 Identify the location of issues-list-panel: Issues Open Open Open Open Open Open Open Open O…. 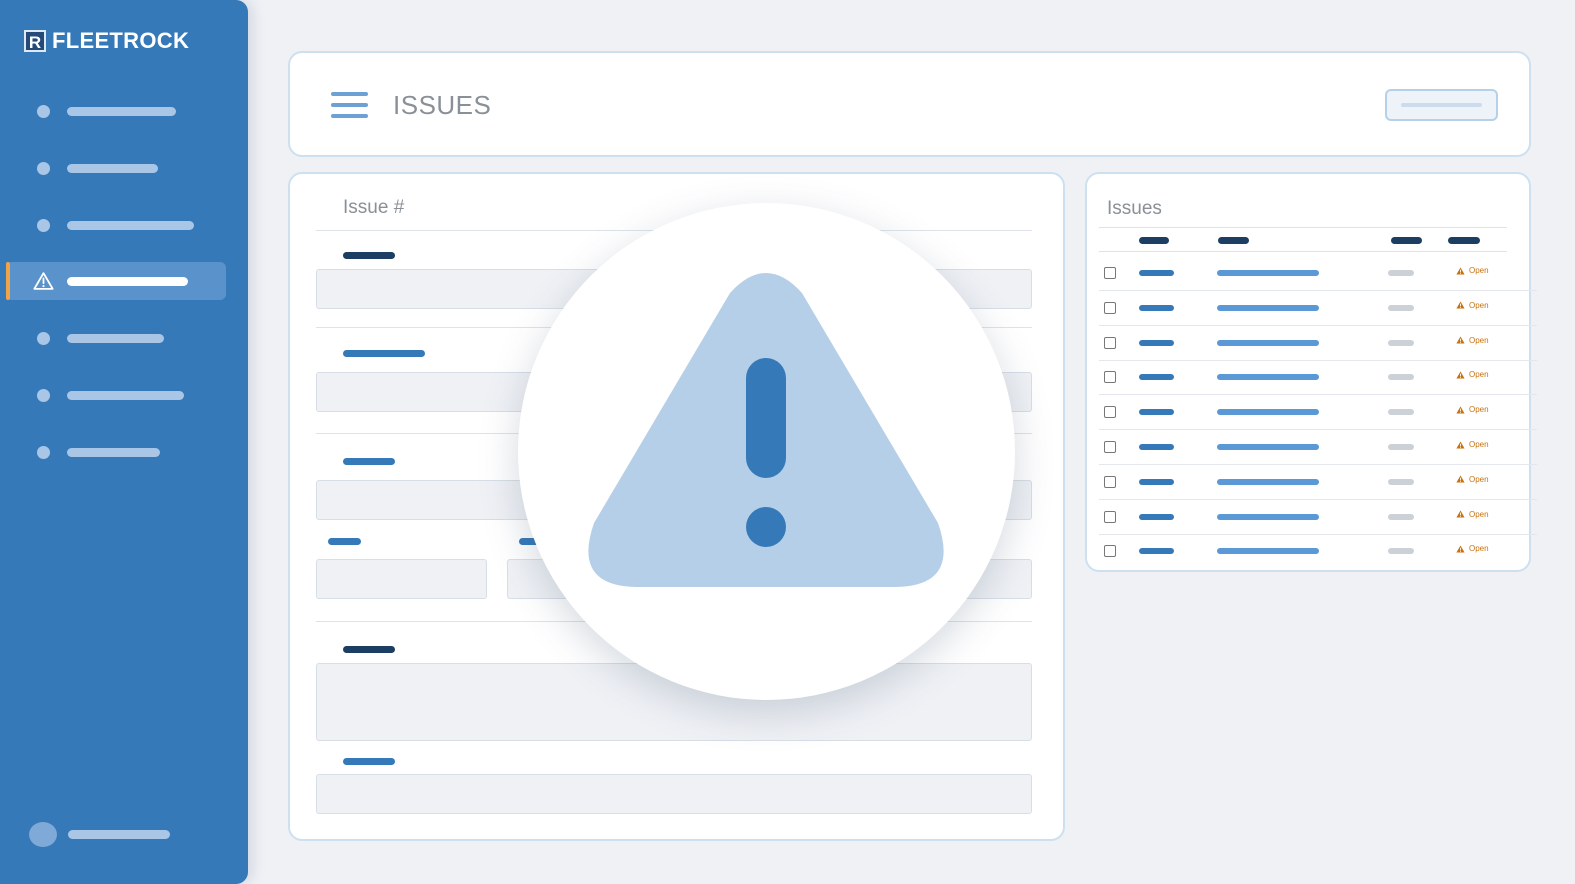
(1311, 372).